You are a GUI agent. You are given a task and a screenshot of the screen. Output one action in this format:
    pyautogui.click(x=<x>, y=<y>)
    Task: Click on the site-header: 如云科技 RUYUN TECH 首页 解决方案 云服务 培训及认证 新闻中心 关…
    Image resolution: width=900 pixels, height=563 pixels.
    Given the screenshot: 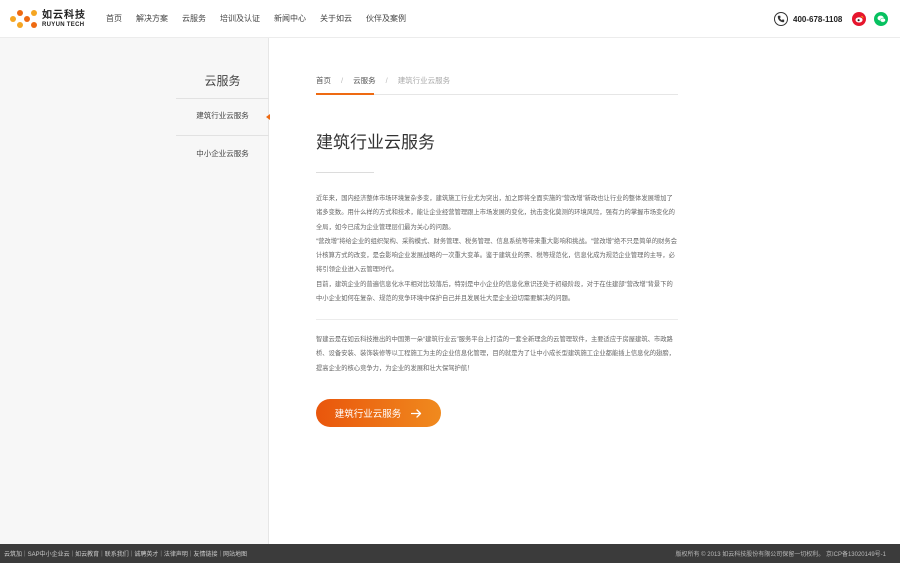 What is the action you would take?
    pyautogui.click(x=450, y=19)
    